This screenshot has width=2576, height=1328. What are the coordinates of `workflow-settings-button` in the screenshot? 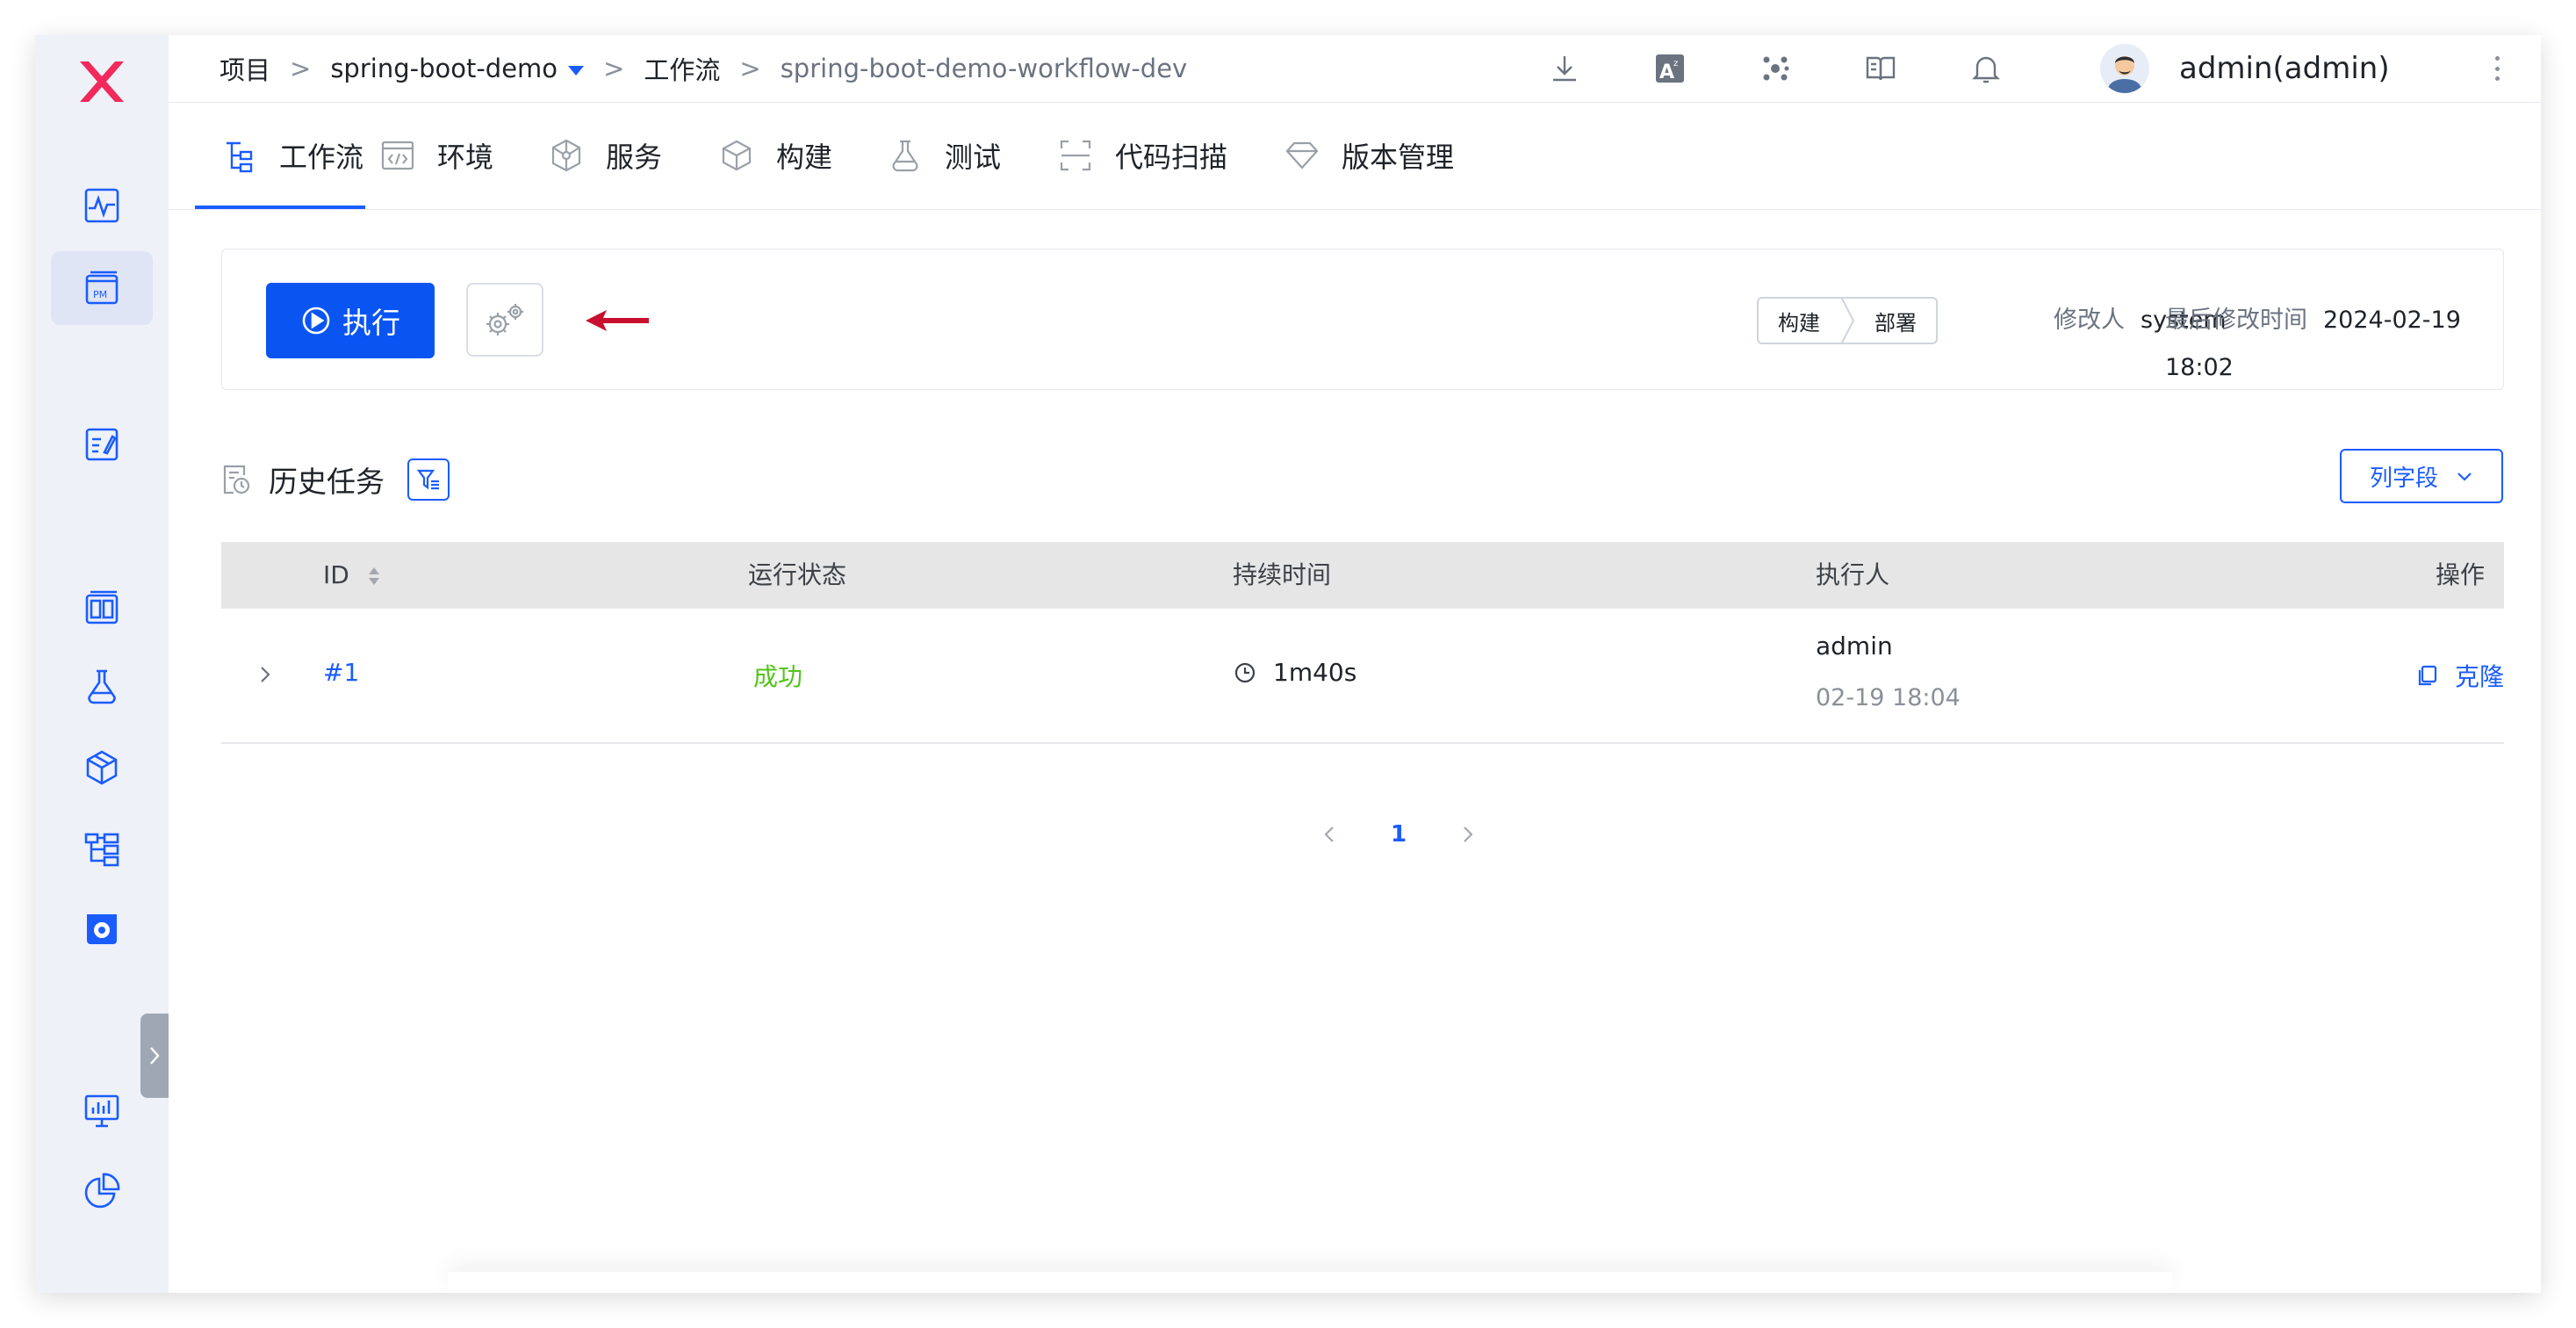 It's located at (504, 320).